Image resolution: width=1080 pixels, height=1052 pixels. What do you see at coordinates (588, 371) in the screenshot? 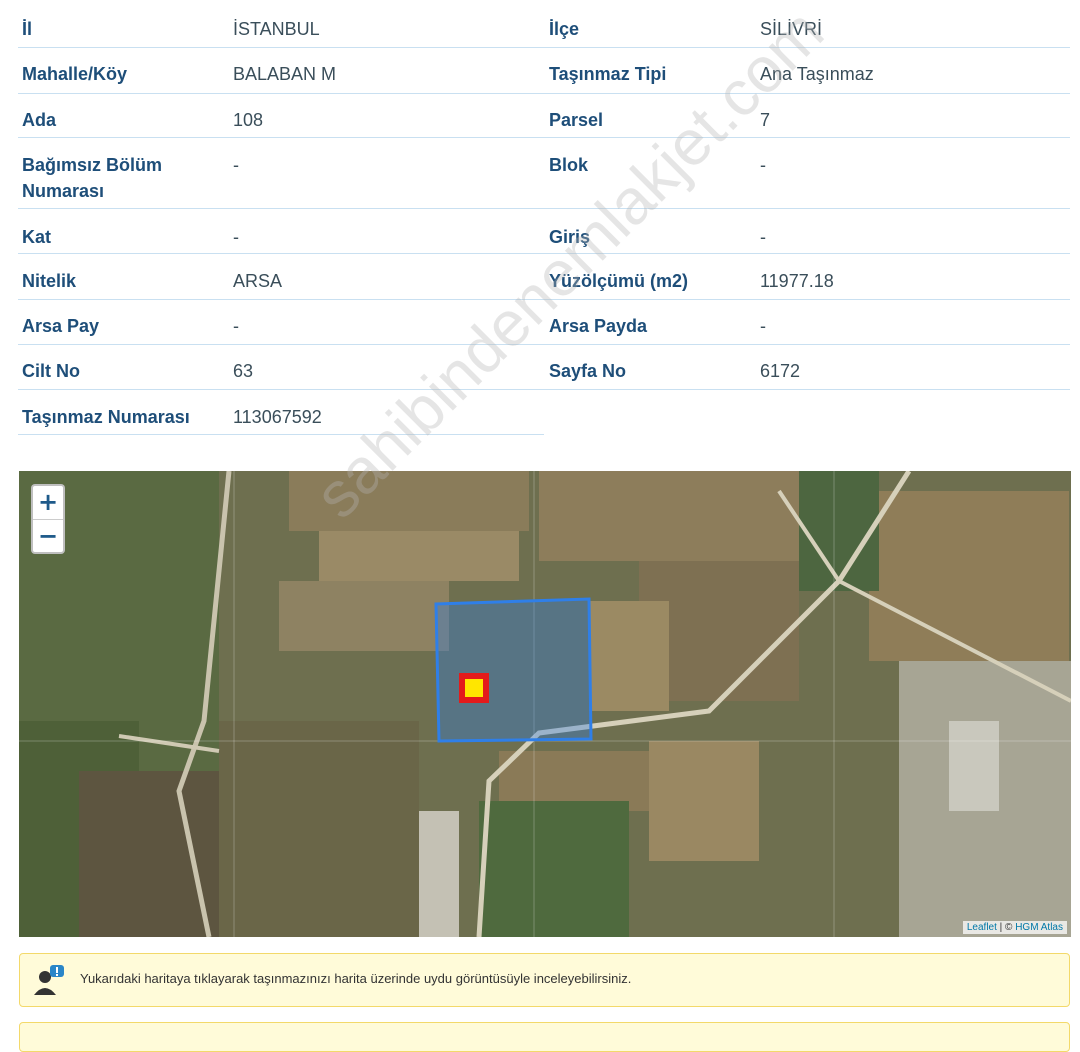
I see `label-sayfa-no: Sayfa No` at bounding box center [588, 371].